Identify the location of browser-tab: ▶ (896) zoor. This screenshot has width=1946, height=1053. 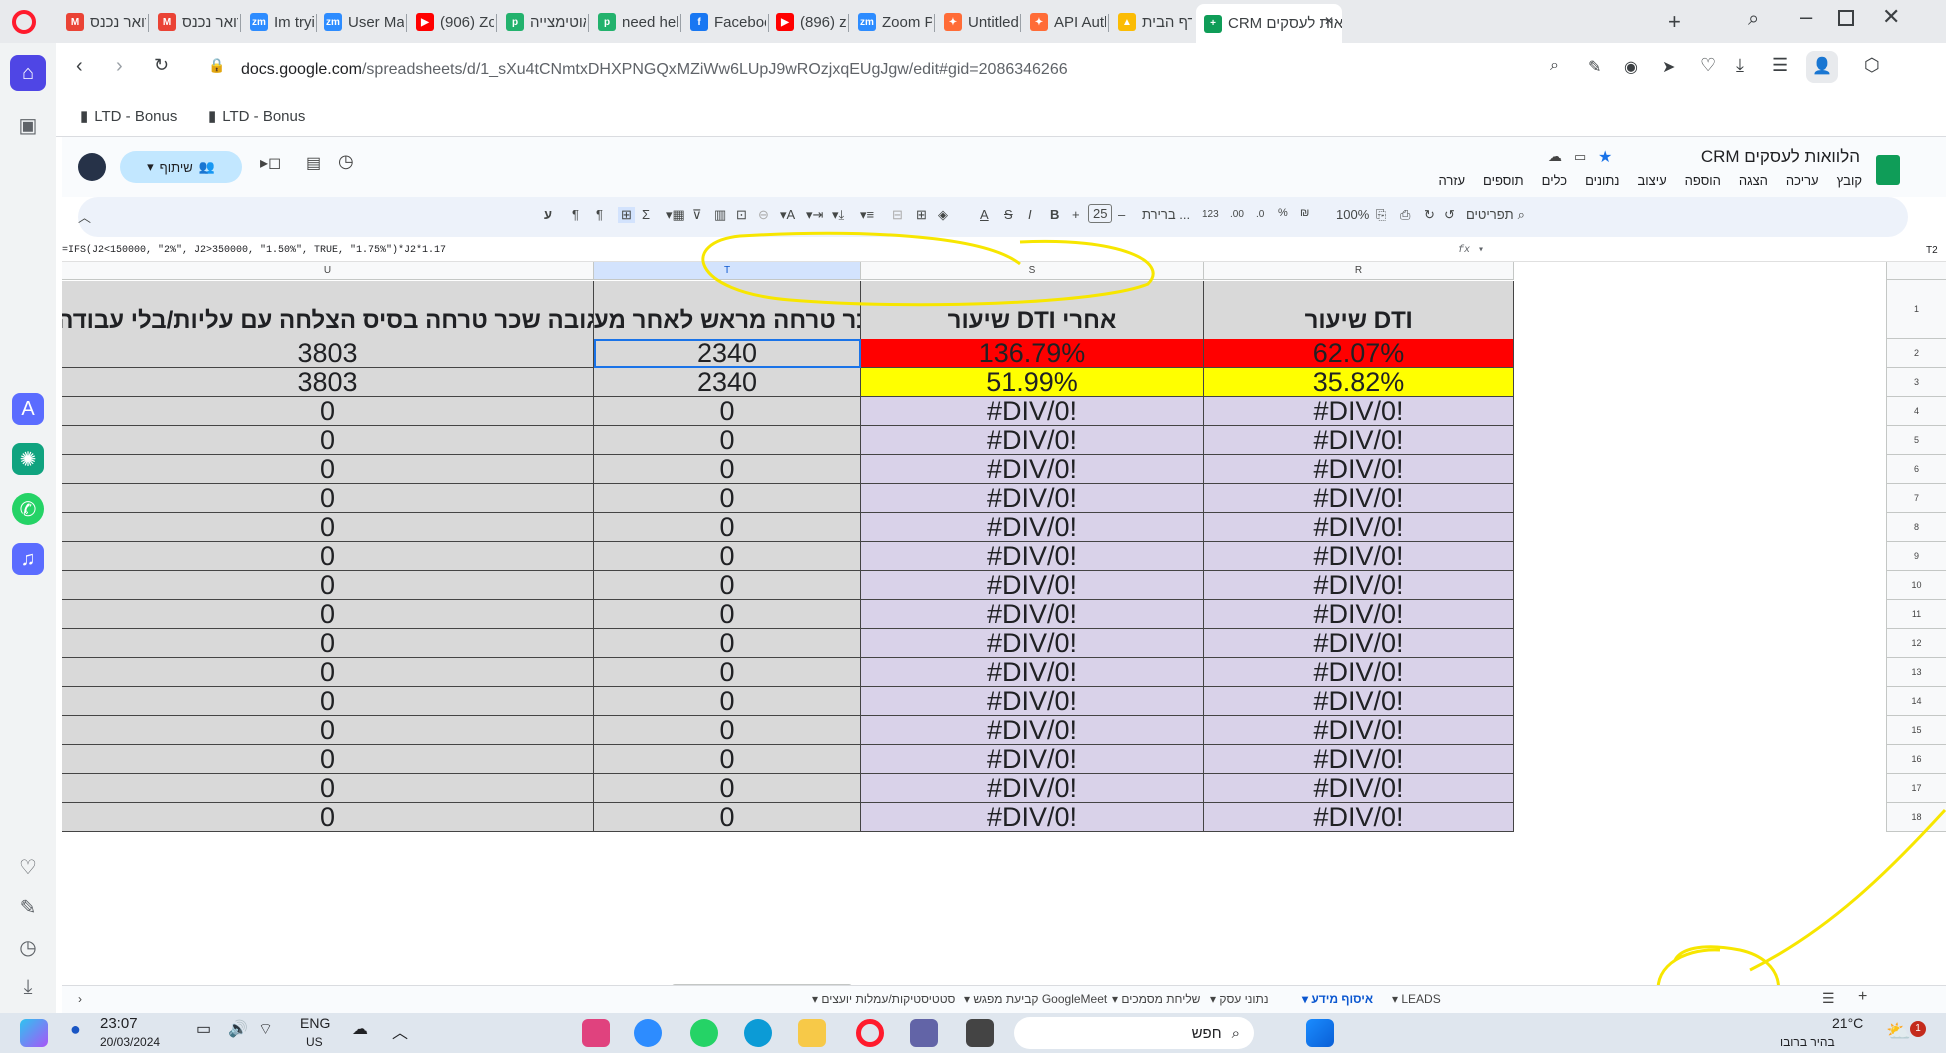
(807, 22).